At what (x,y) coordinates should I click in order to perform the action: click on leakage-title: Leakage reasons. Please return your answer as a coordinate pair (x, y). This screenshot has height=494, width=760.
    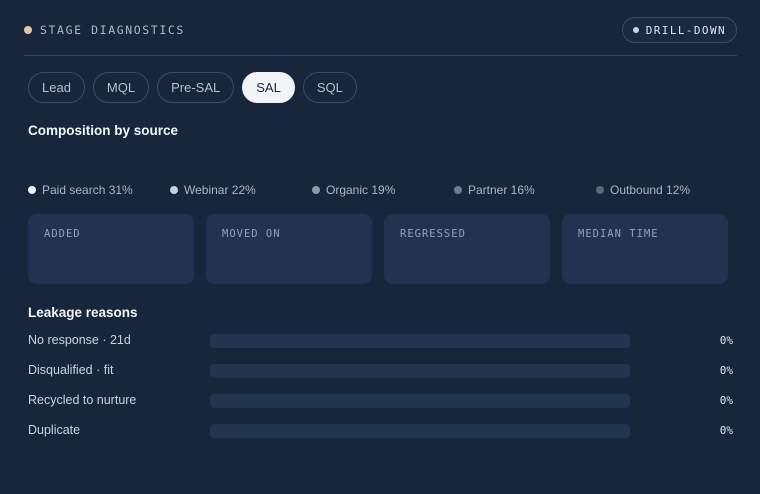
    Looking at the image, I should click on (83, 312).